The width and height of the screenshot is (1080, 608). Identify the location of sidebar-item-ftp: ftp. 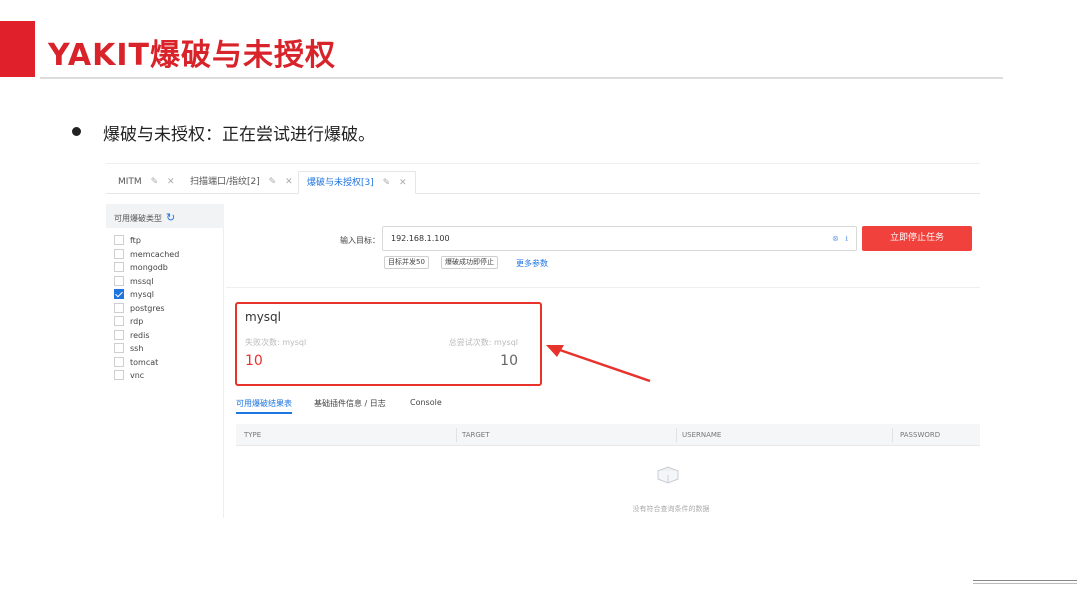
(127, 241).